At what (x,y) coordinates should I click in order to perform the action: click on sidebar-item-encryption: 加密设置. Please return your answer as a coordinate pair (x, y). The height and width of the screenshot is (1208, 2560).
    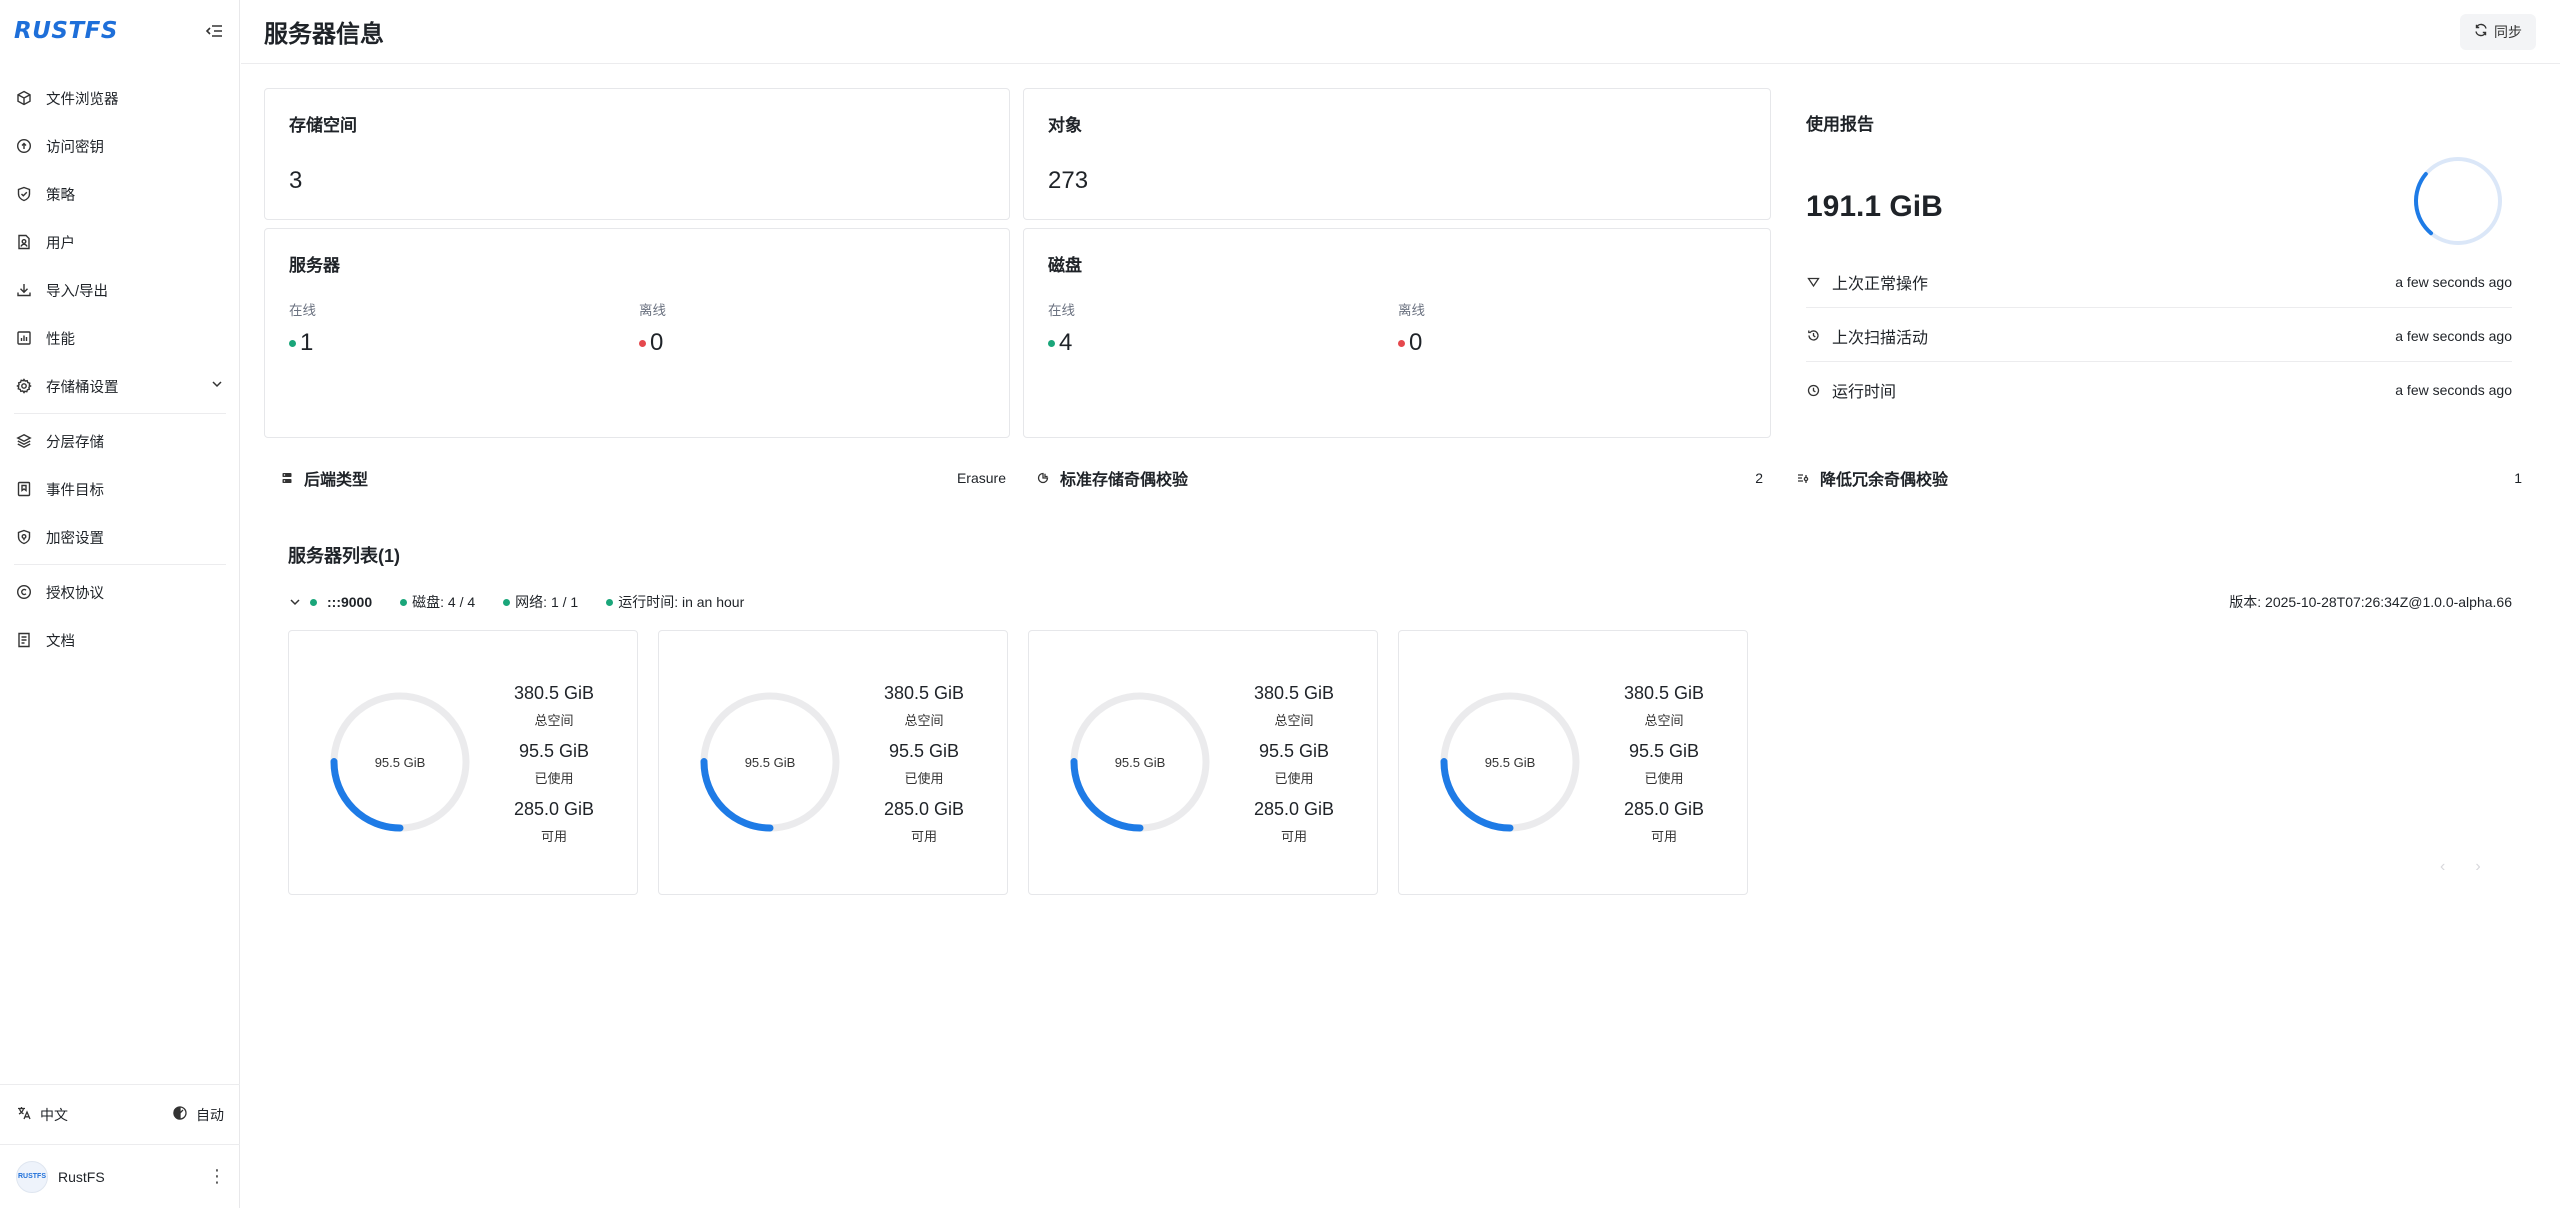
    Looking at the image, I should click on (120, 537).